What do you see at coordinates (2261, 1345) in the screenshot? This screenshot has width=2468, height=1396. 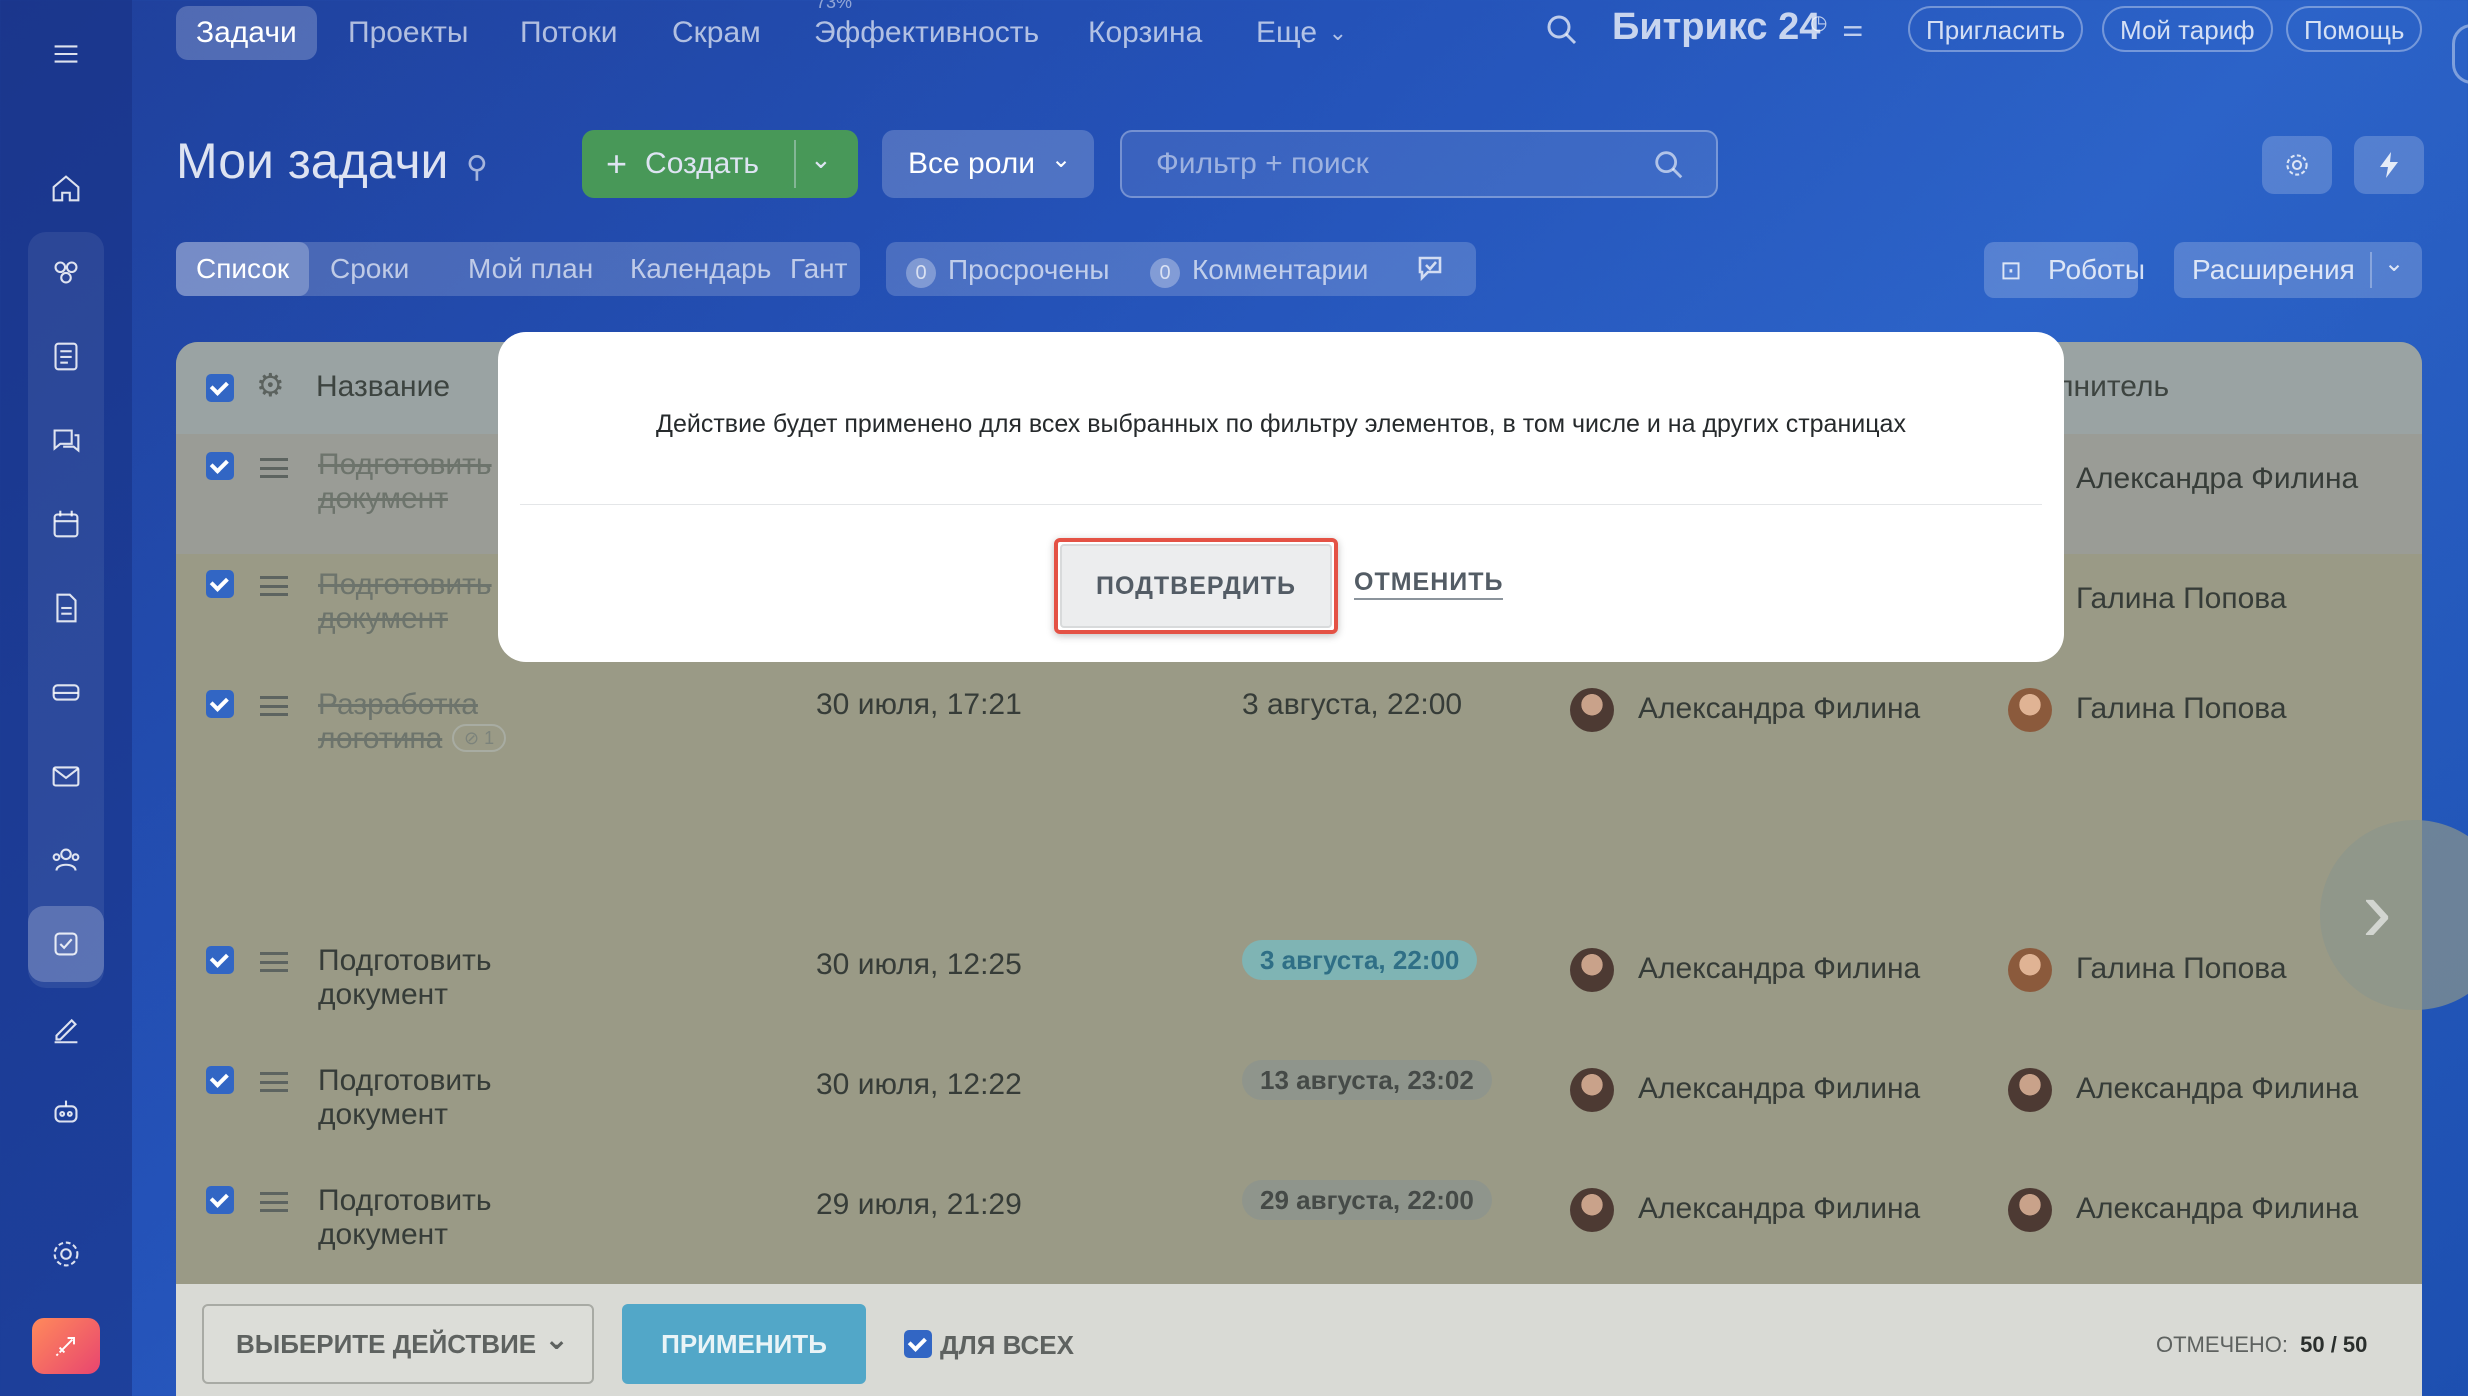 I see `selected-counter: ОТМЕЧЕНО: 50 / 50` at bounding box center [2261, 1345].